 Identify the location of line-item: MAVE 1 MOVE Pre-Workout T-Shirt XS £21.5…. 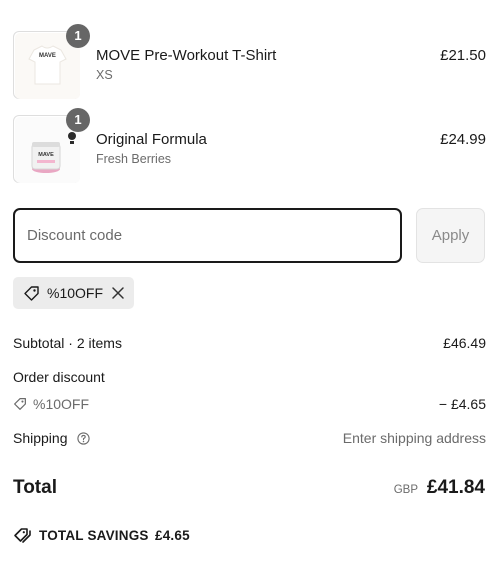
(249, 61).